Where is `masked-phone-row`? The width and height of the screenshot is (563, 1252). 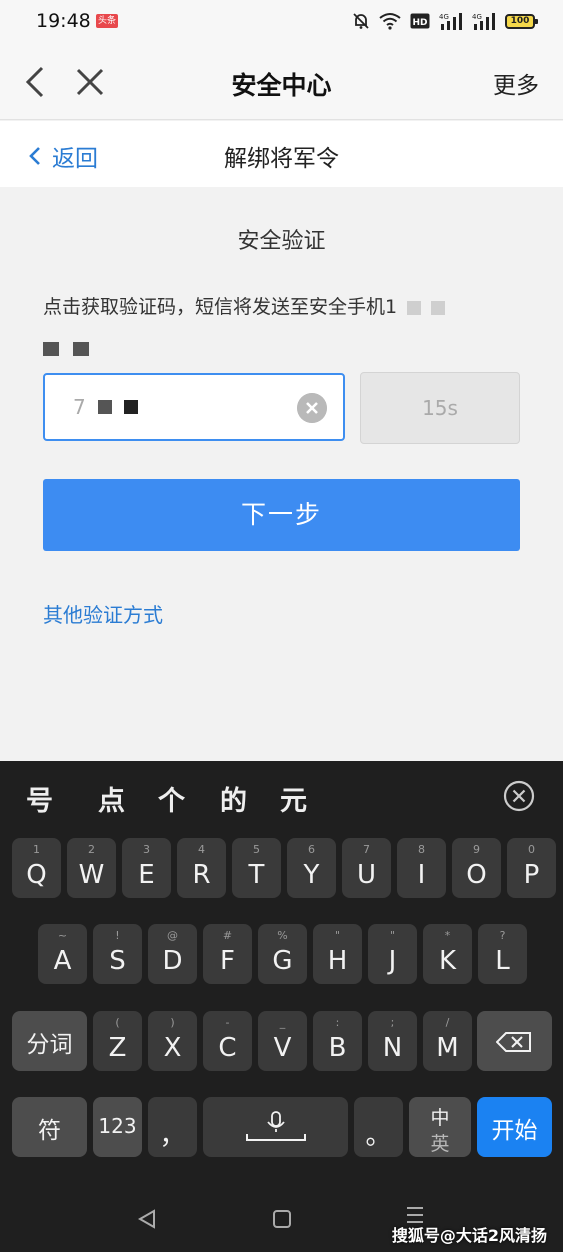
masked-phone-row is located at coordinates (66, 349).